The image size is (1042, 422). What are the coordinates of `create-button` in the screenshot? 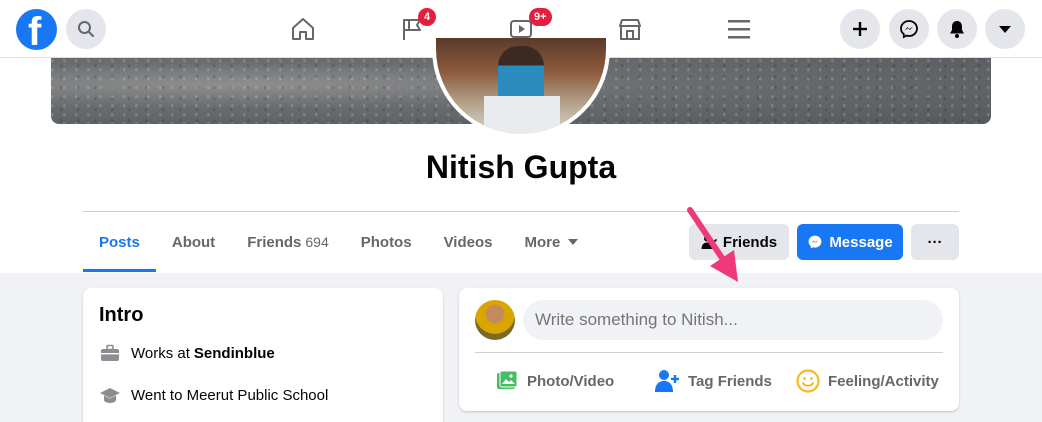 It's located at (860, 29).